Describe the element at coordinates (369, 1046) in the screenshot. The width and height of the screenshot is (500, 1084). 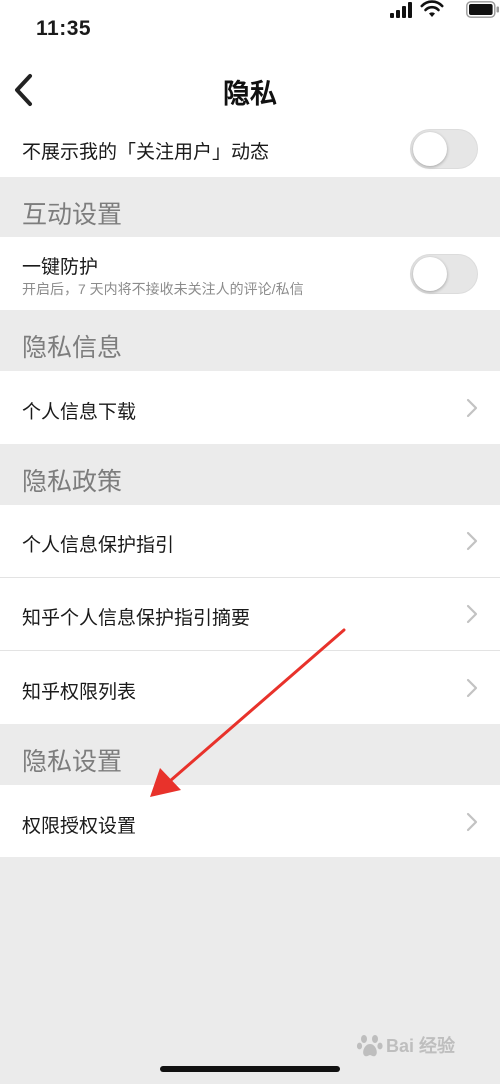
I see `paw-logo-icon` at that location.